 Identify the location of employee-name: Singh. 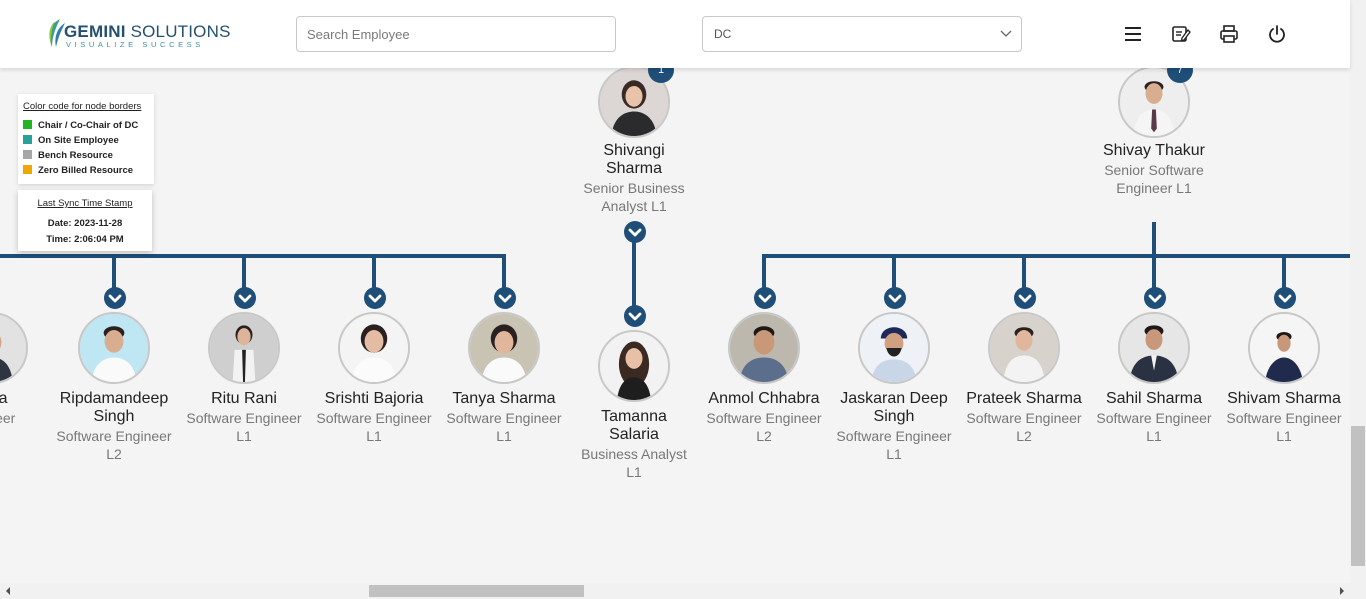
(114, 416).